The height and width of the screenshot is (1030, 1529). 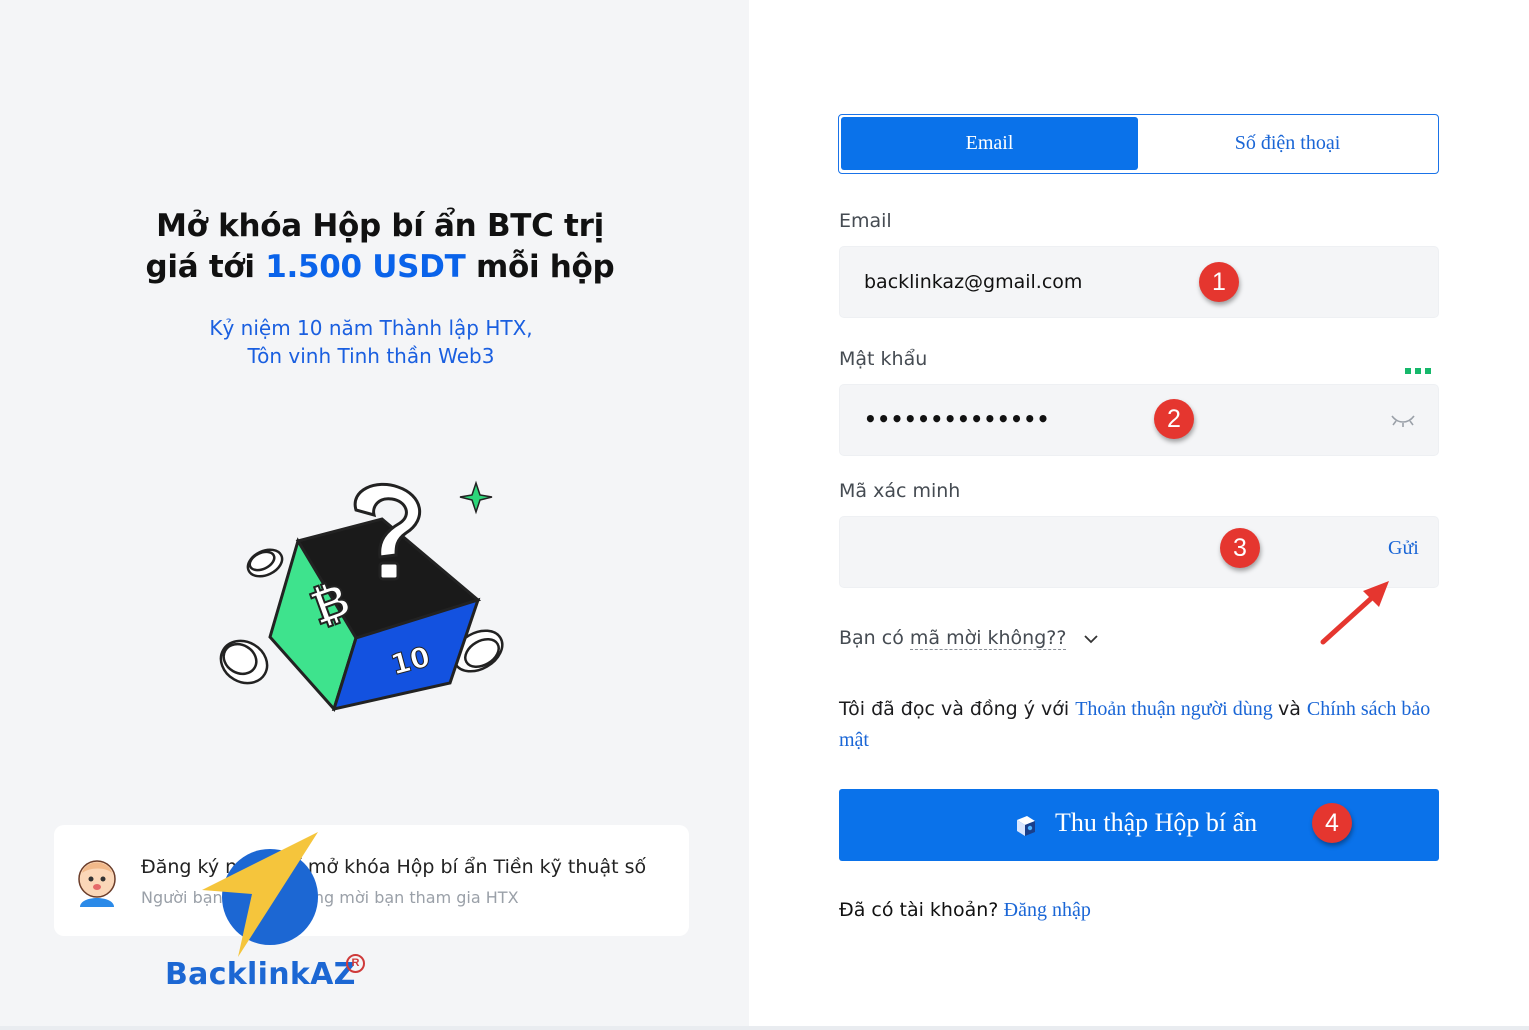 I want to click on annotation-arrow-icon, so click(x=1354, y=613).